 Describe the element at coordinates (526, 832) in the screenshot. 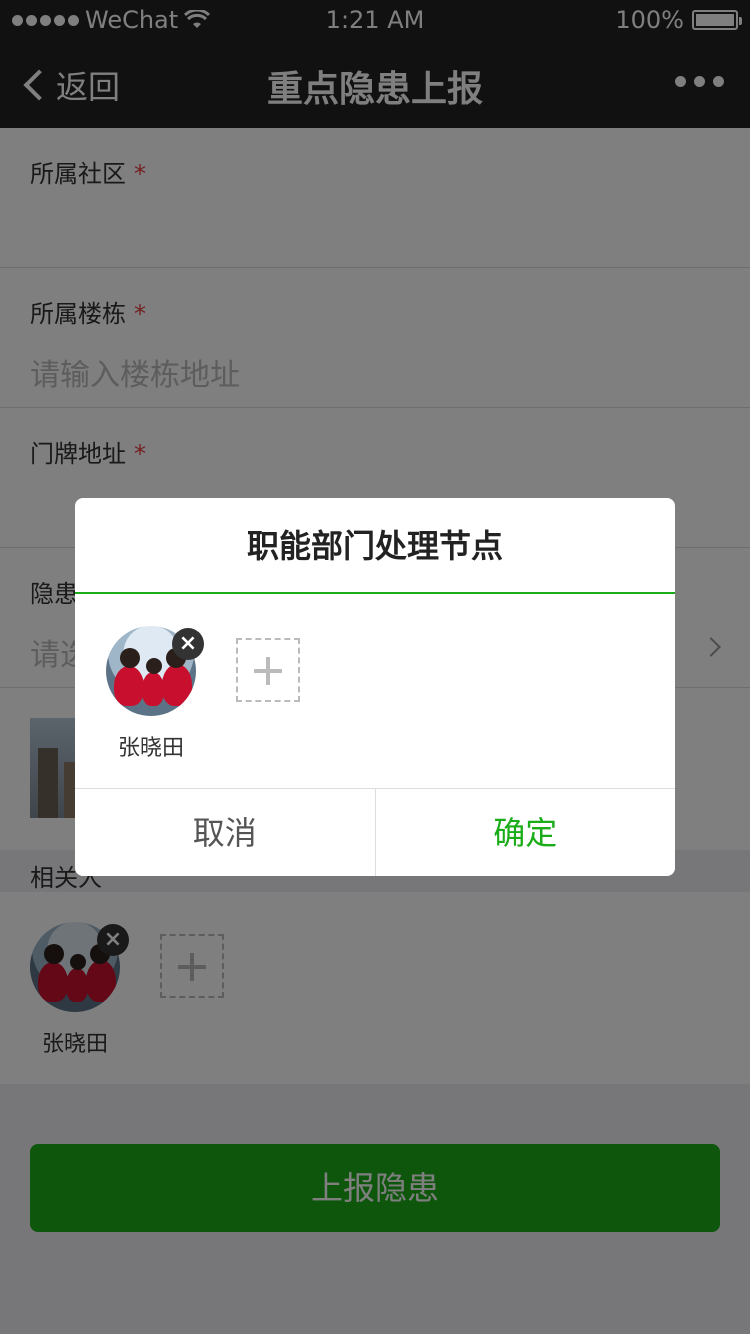

I see `confirm-button: 确定` at that location.